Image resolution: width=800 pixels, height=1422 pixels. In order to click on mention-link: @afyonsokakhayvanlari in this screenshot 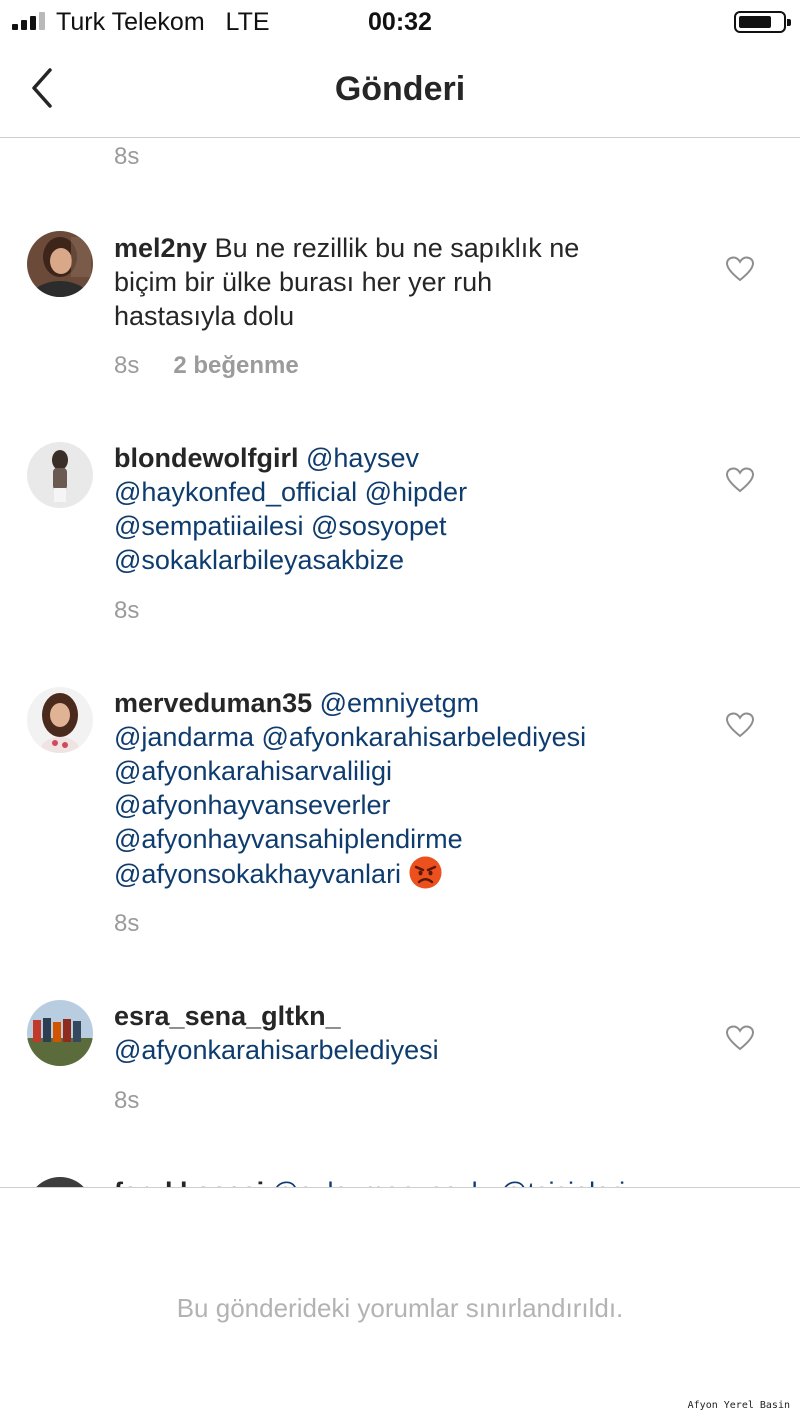, I will do `click(257, 874)`.